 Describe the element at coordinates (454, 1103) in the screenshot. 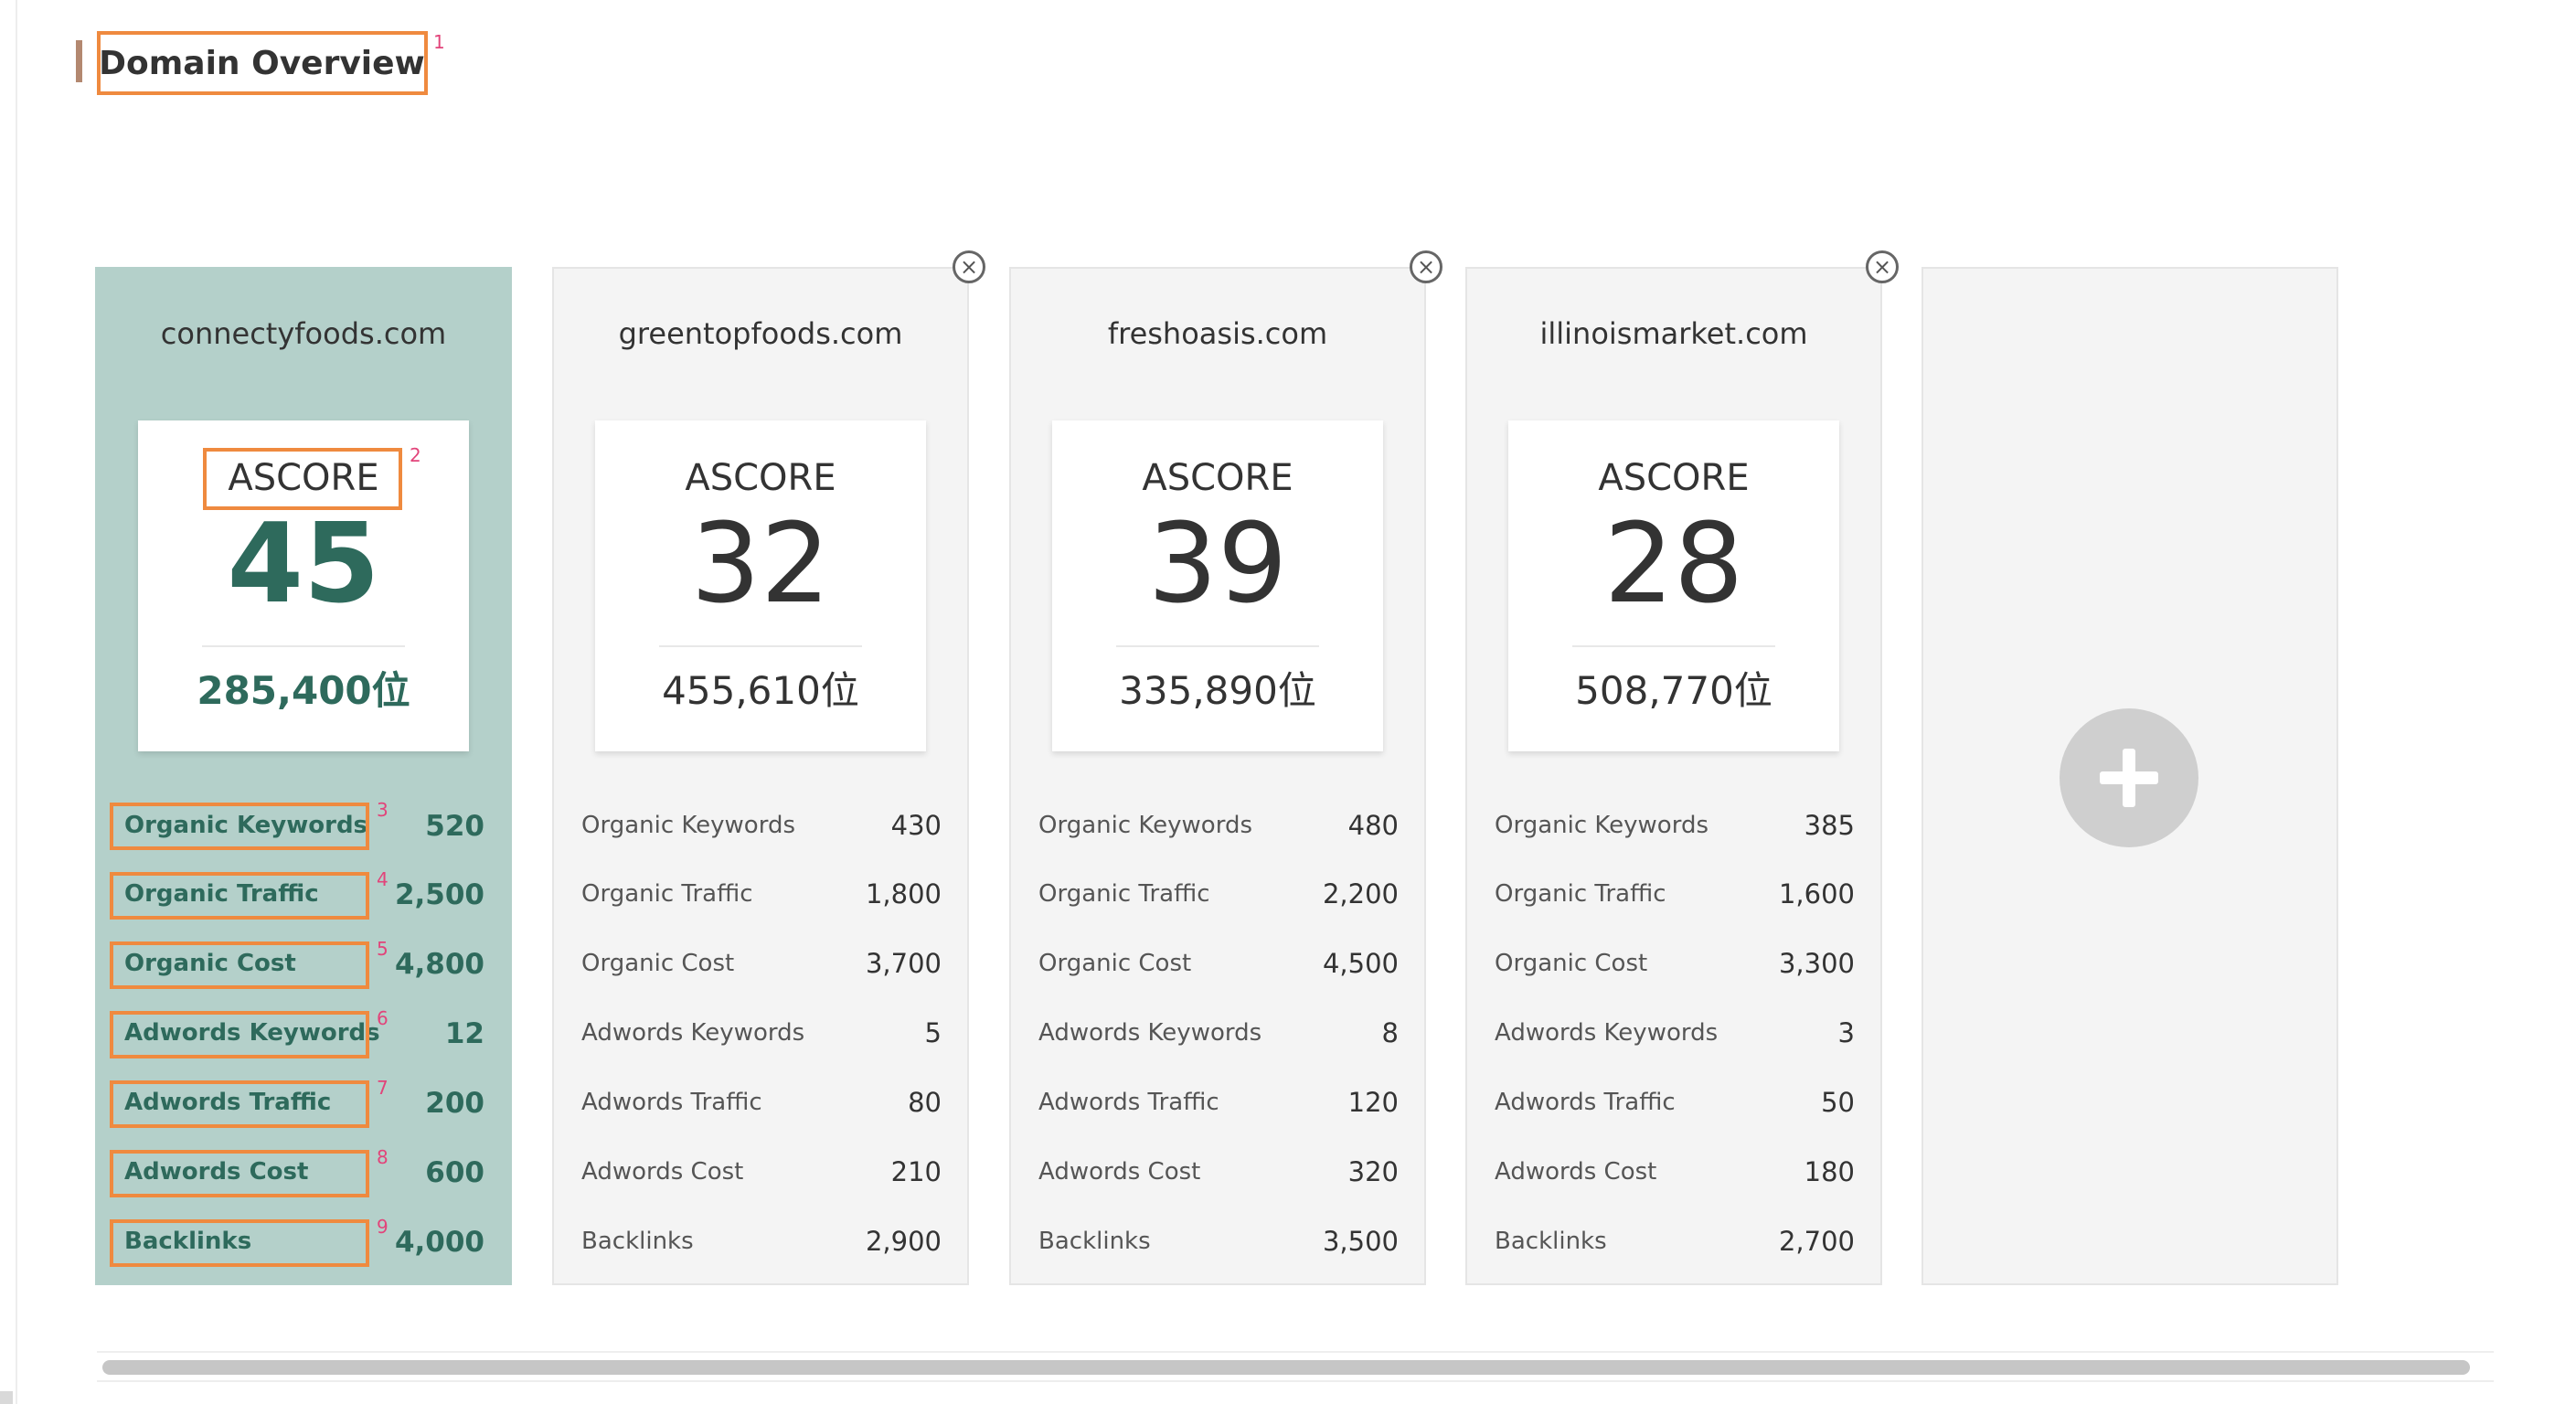

I see `metric-value: 200` at that location.